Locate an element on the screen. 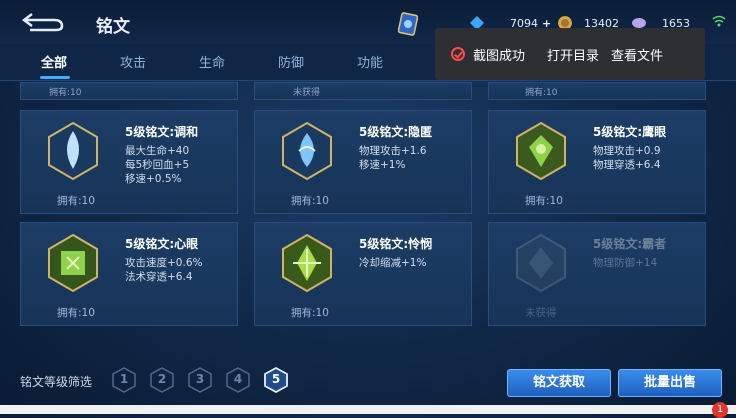  level-filter-4: 4 is located at coordinates (238, 380).